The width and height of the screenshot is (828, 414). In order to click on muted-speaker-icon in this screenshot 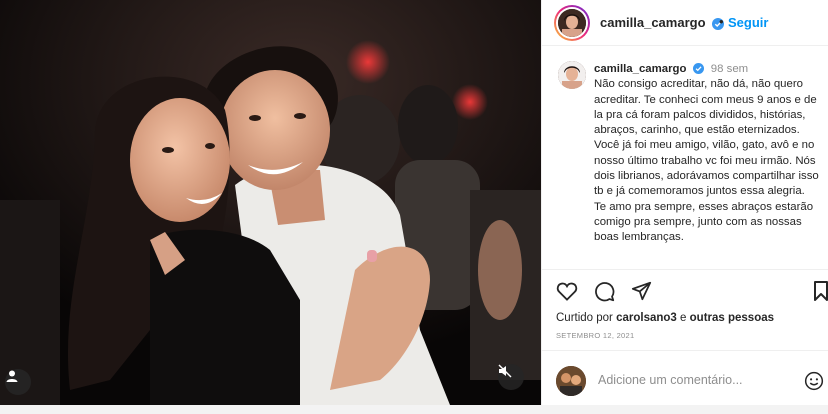, I will do `click(505, 371)`.